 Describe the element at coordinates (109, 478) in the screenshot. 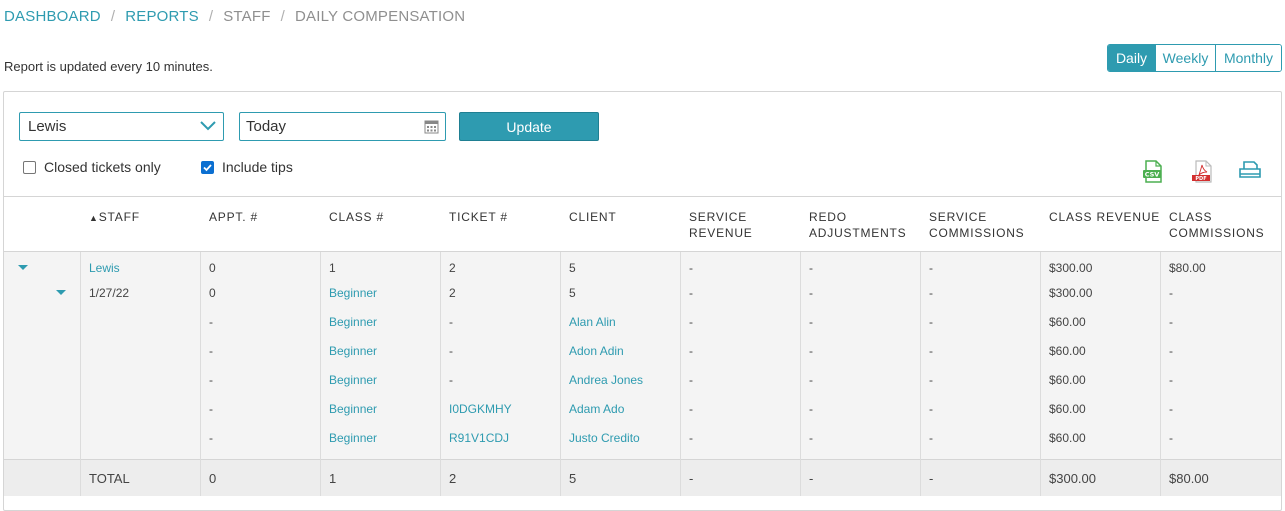

I see `total-label: TOTAL` at that location.